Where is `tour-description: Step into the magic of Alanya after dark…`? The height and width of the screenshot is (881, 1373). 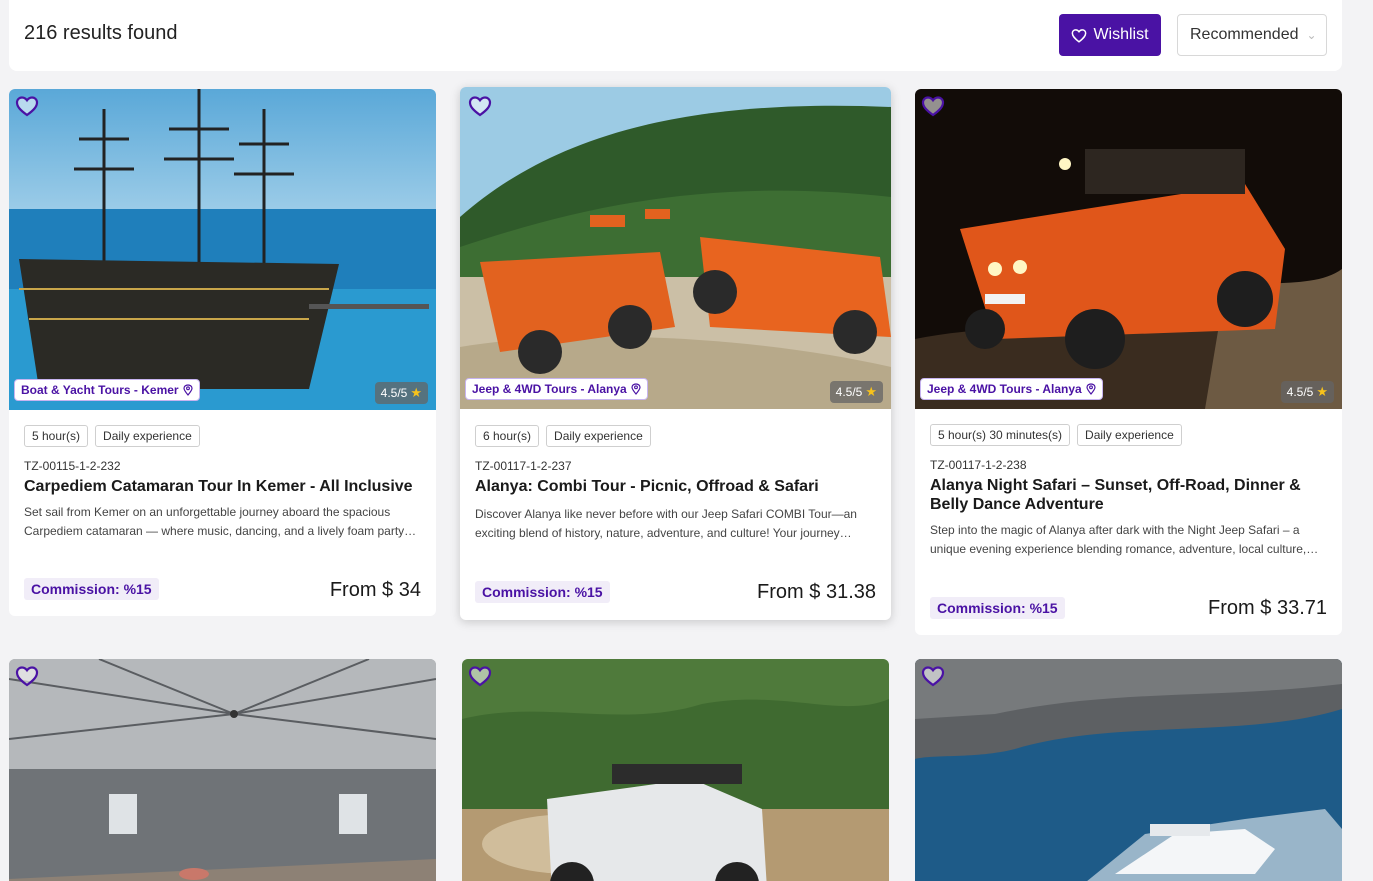 tour-description: Step into the magic of Alanya after dark… is located at coordinates (1118, 539).